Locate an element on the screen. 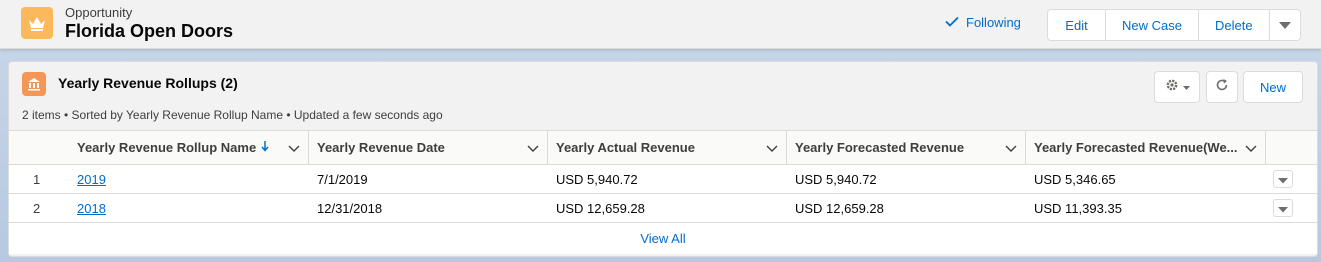  edit-button: Edit is located at coordinates (1077, 25).